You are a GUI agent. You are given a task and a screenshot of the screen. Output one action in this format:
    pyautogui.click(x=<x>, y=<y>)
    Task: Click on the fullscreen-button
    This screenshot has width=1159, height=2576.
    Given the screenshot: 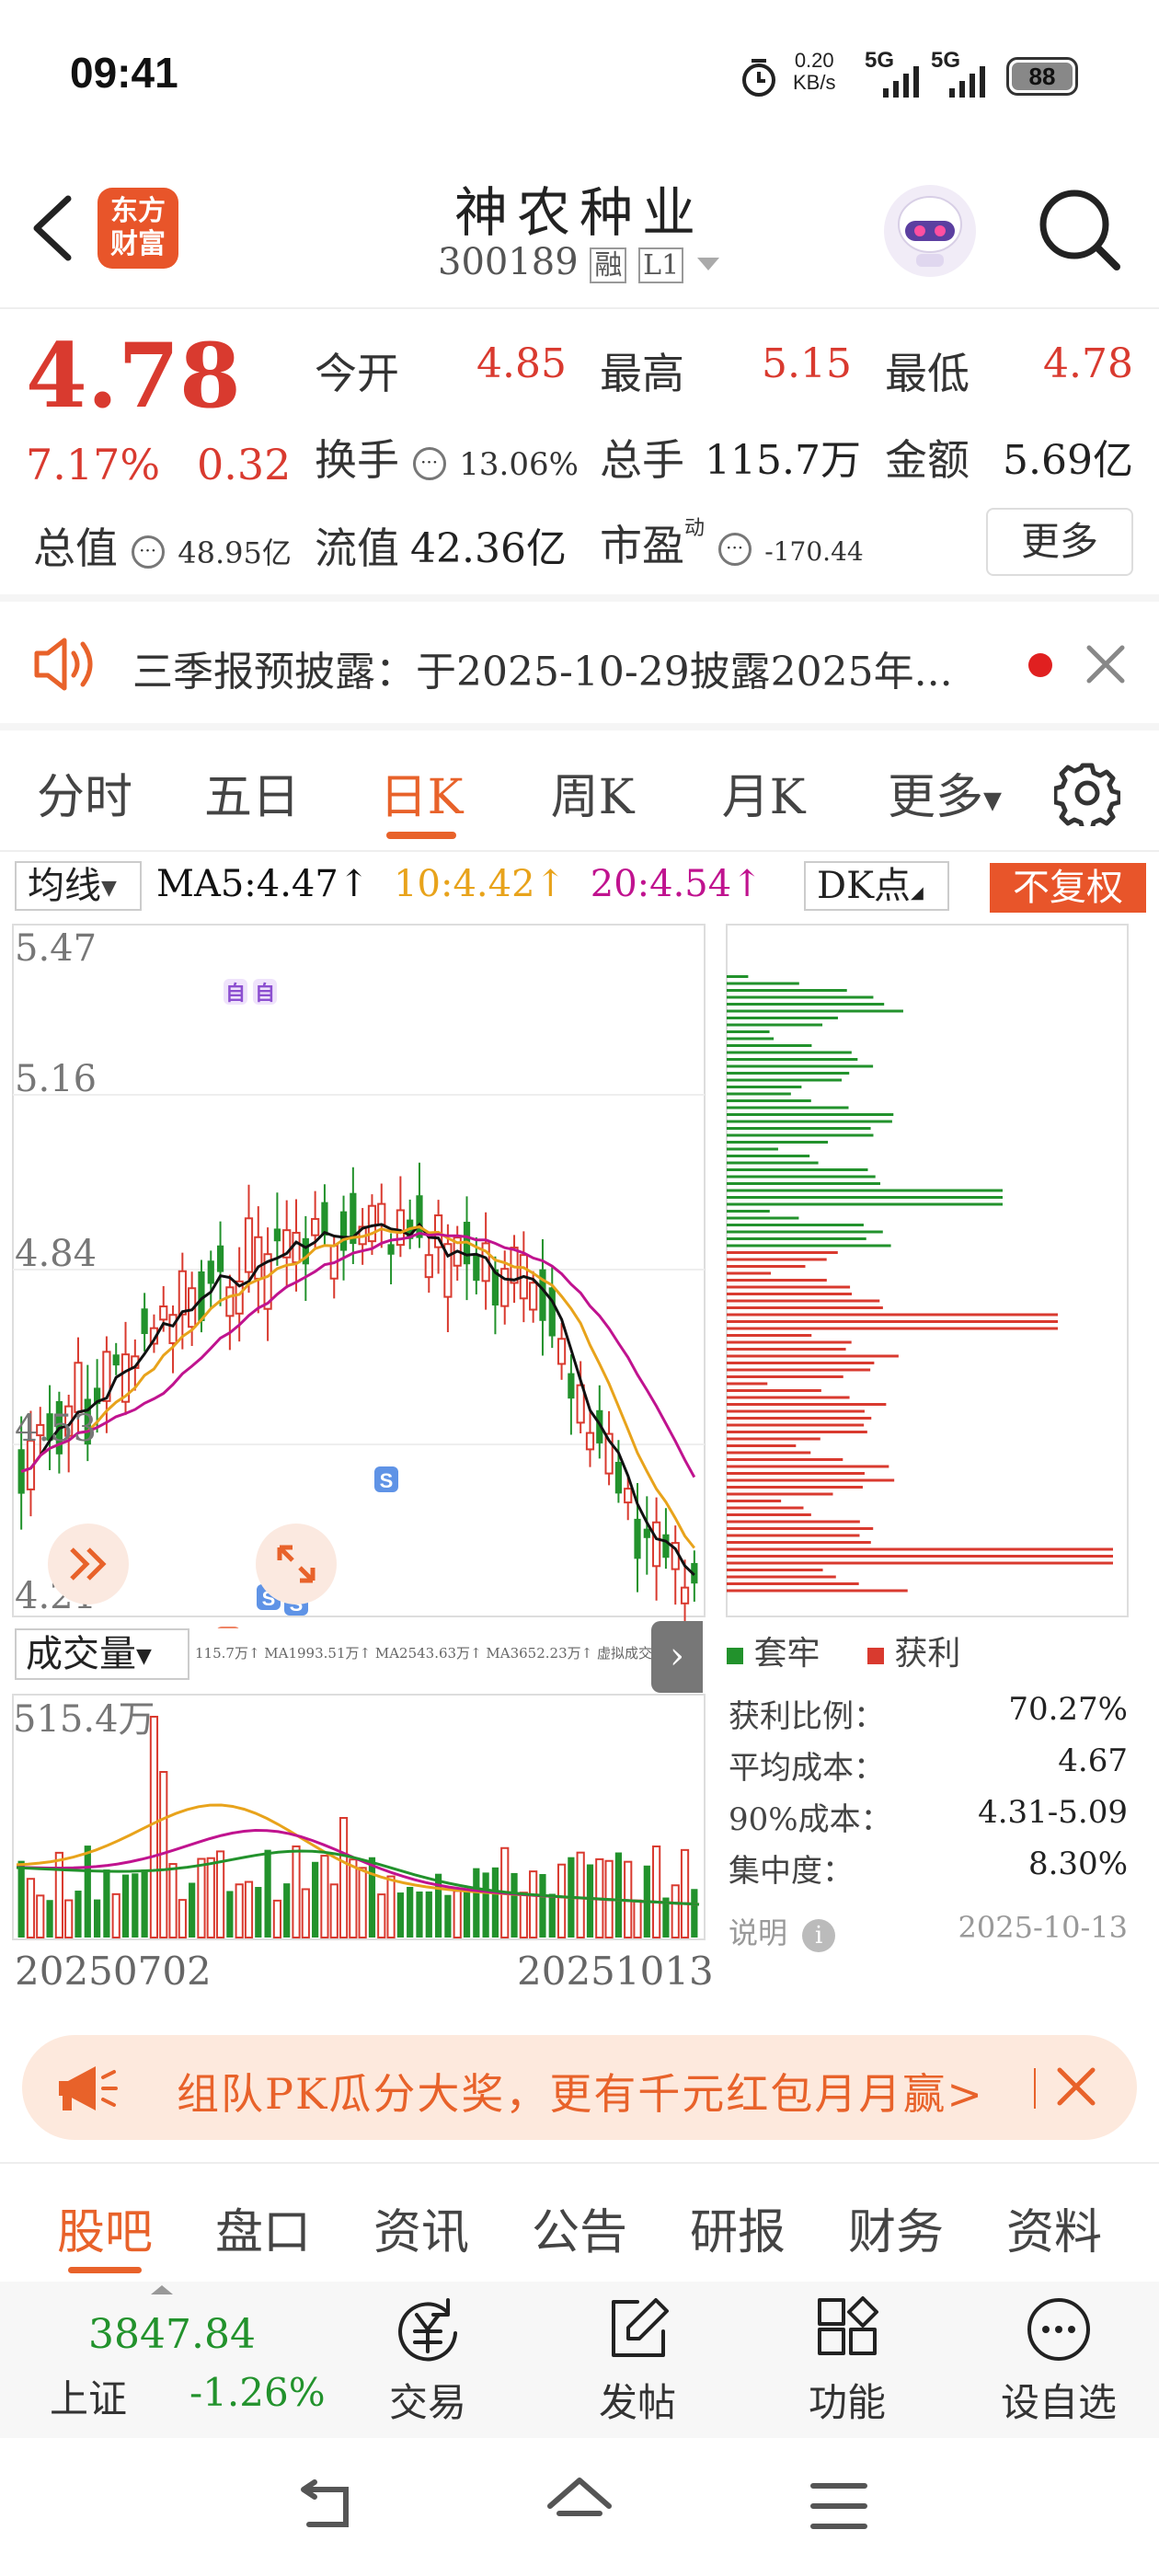 What is the action you would take?
    pyautogui.click(x=296, y=1564)
    